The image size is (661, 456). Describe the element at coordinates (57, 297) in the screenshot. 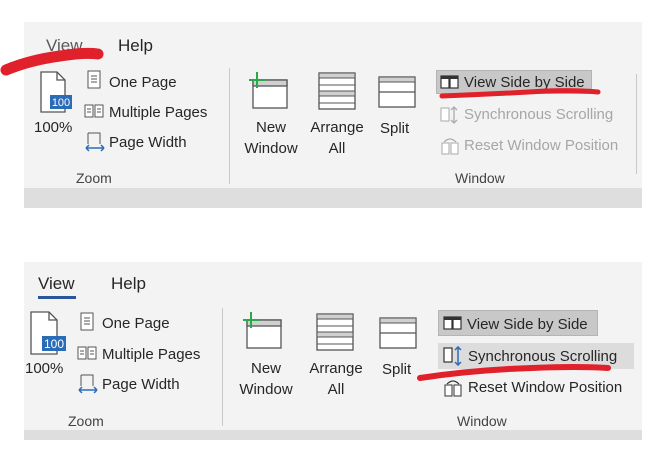

I see `active-tab-indicator` at that location.